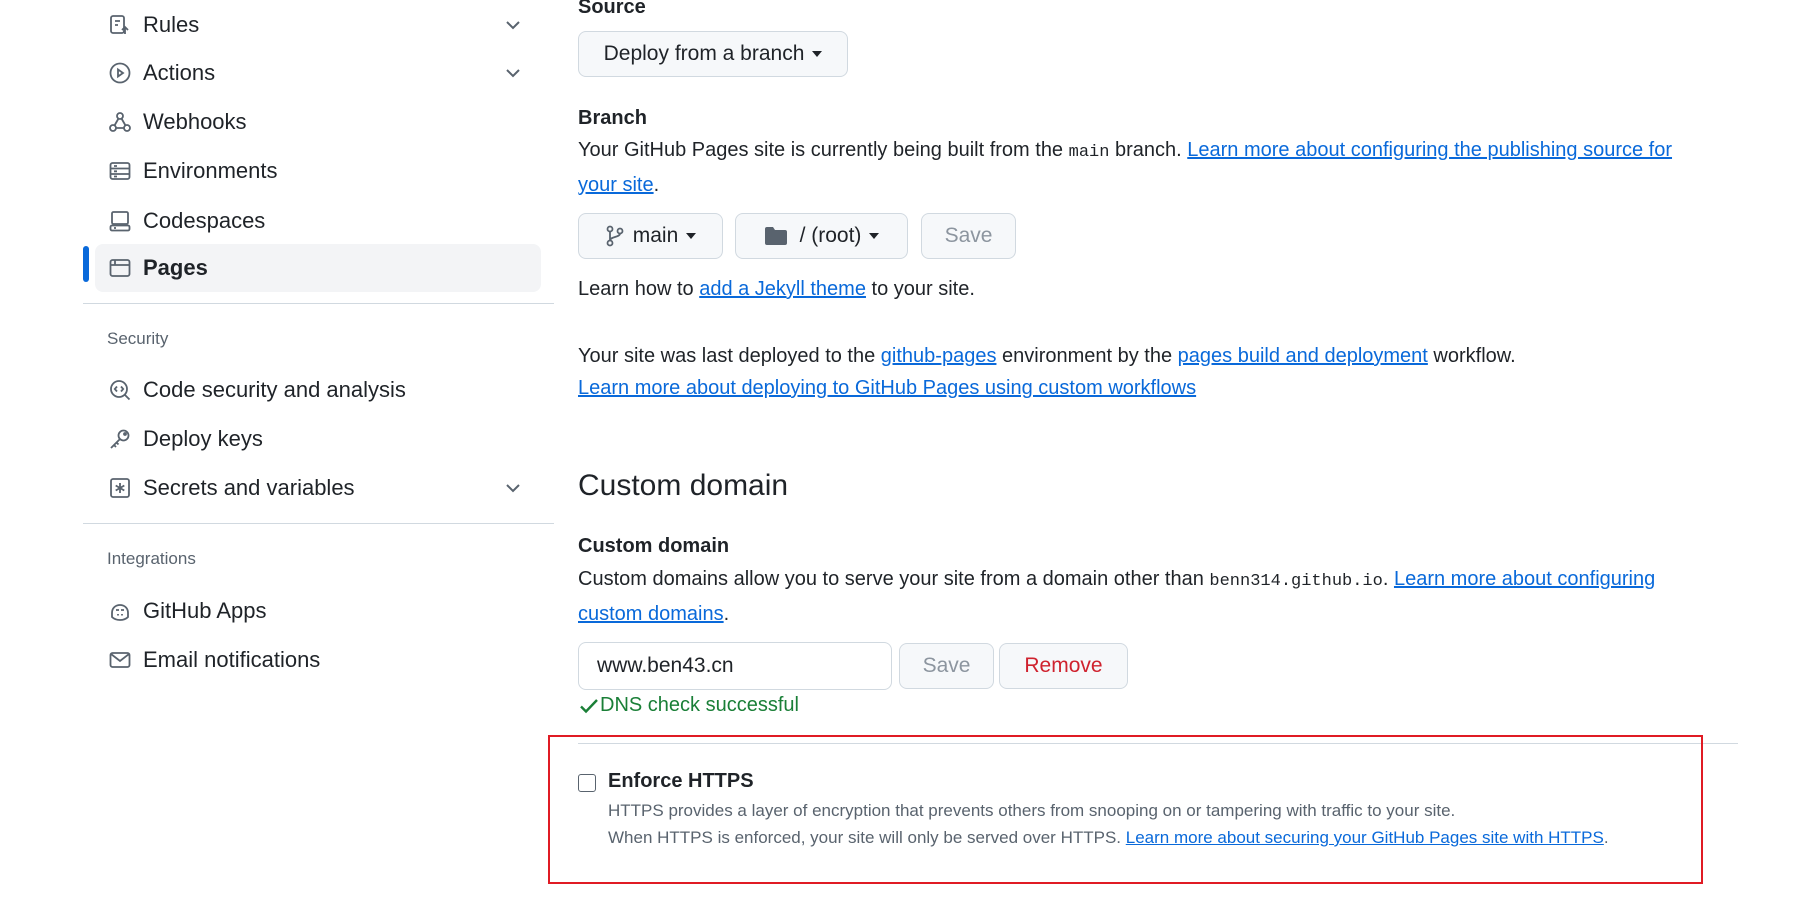 The width and height of the screenshot is (1796, 913). Describe the element at coordinates (699, 705) in the screenshot. I see `dns-check-text: DNS check successful` at that location.